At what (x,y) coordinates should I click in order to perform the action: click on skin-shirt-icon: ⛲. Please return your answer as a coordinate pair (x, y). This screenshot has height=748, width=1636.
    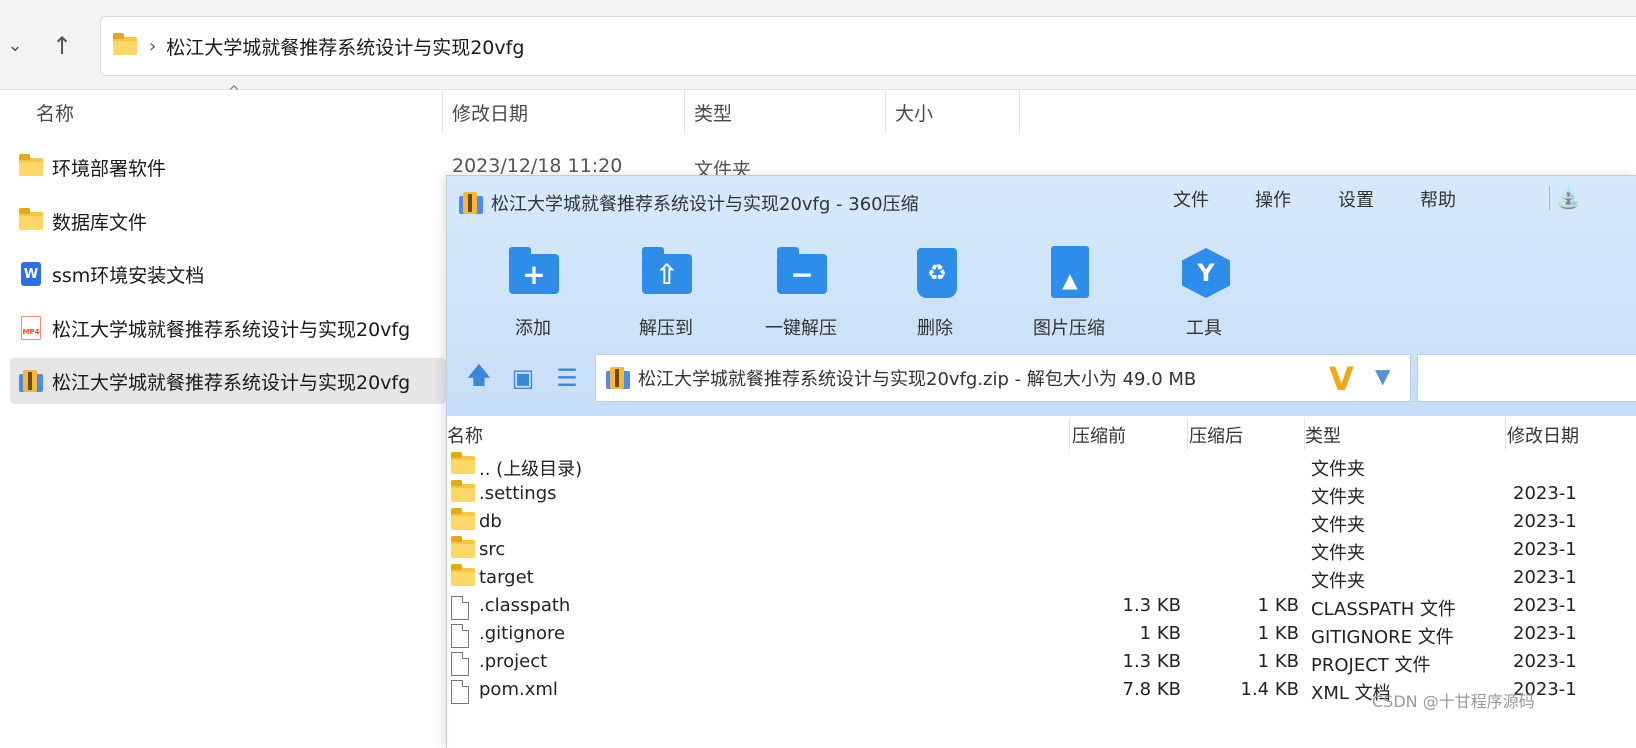
    Looking at the image, I should click on (1565, 198).